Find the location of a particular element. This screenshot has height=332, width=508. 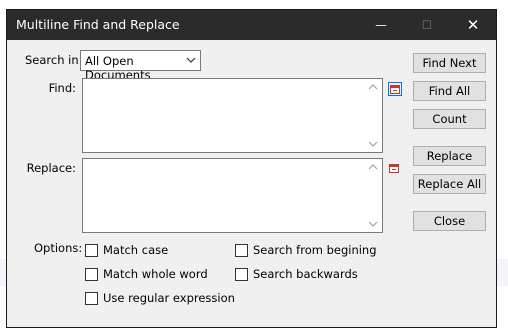

find-all-button: Find All is located at coordinates (449, 91).